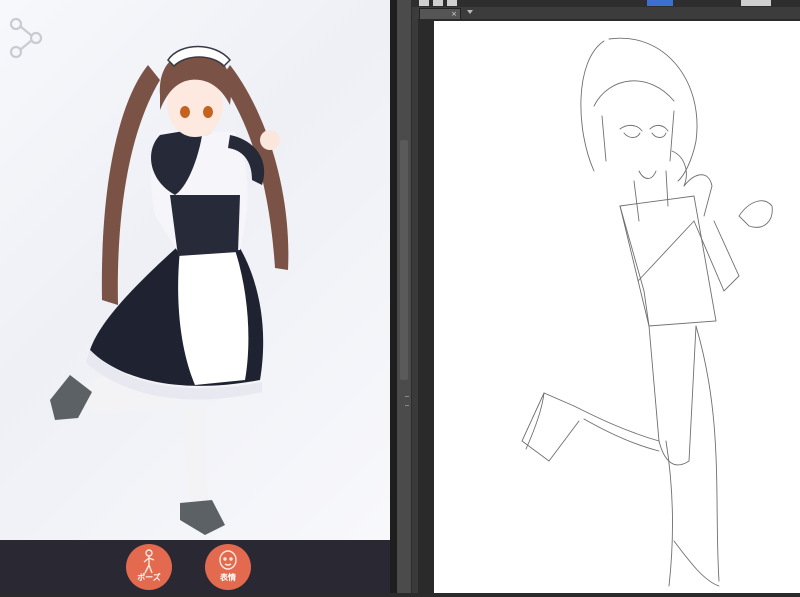 This screenshot has height=597, width=800. I want to click on expression-button: 表情, so click(228, 567).